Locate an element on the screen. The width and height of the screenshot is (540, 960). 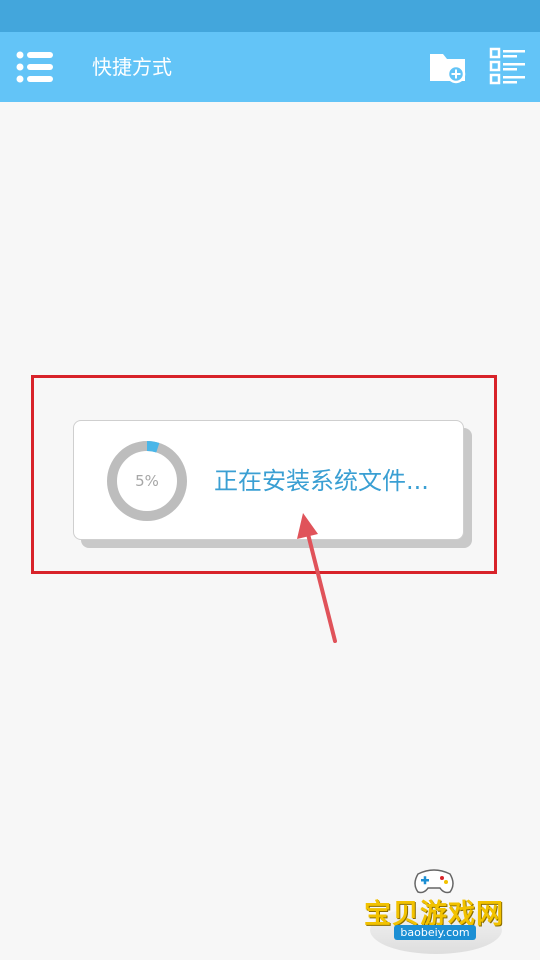
progress-ring: 5% is located at coordinates (147, 481).